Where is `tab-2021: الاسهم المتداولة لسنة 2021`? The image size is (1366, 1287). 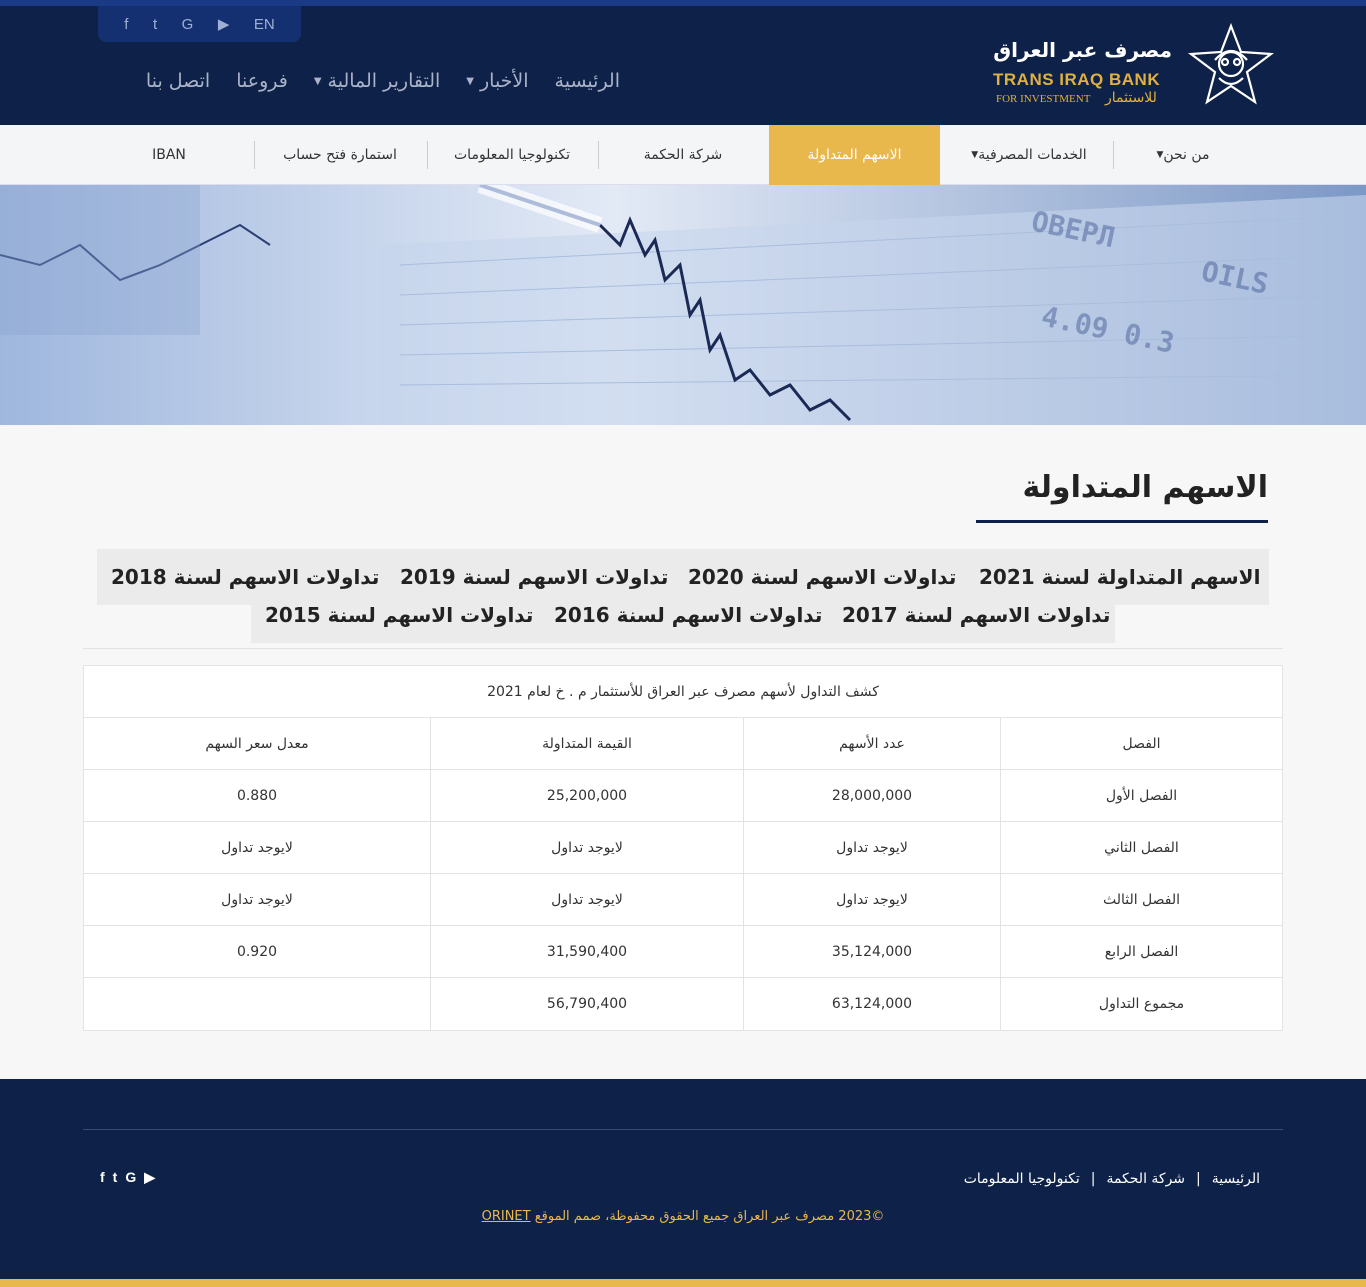 tab-2021: الاسهم المتداولة لسنة 2021 is located at coordinates (1119, 577).